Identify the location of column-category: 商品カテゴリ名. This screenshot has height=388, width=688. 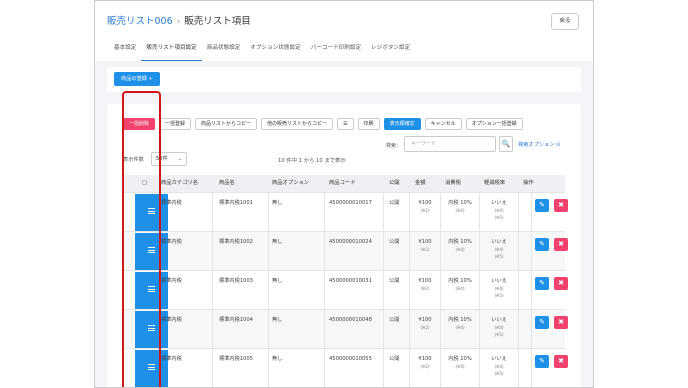
(180, 183).